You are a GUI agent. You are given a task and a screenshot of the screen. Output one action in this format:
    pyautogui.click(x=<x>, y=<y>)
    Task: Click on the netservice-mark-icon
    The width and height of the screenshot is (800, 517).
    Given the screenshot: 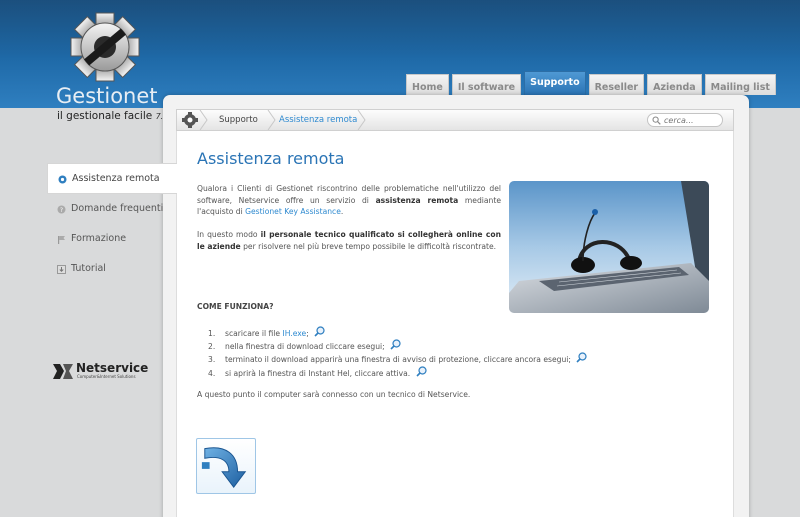 What is the action you would take?
    pyautogui.click(x=63, y=371)
    